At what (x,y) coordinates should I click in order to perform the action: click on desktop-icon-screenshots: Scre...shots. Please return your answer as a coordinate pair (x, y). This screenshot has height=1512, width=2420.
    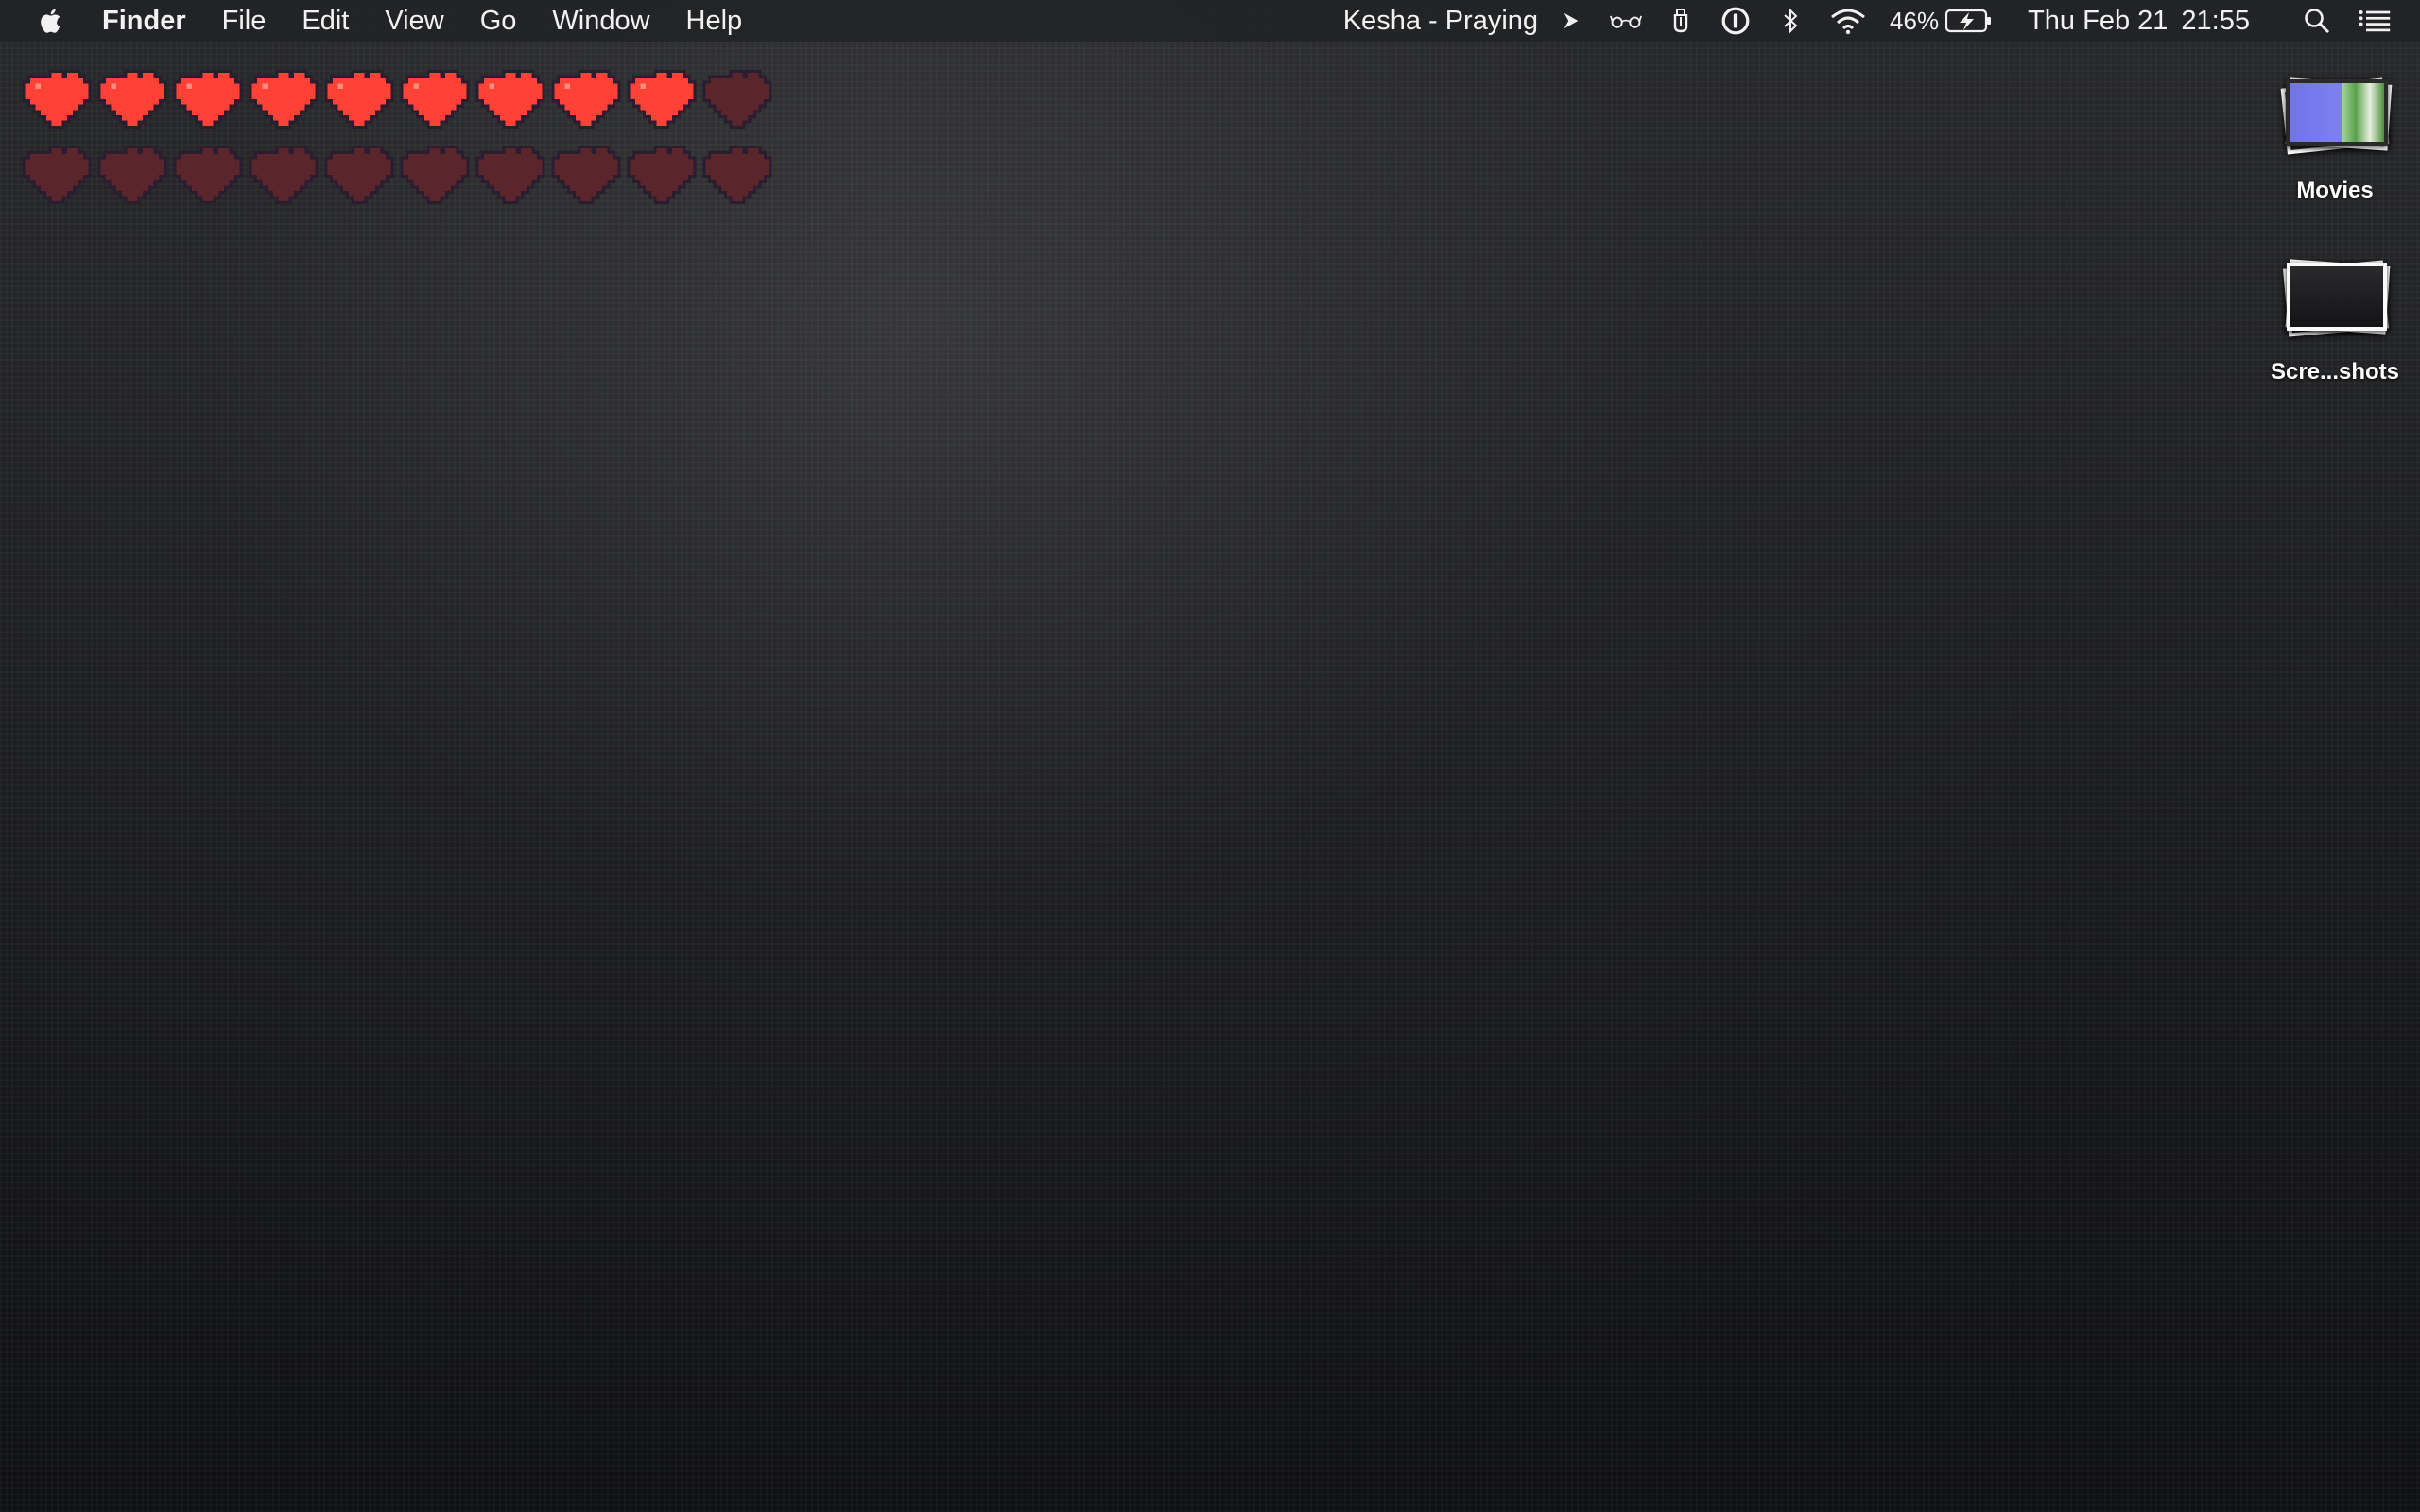
    Looking at the image, I should click on (2335, 318).